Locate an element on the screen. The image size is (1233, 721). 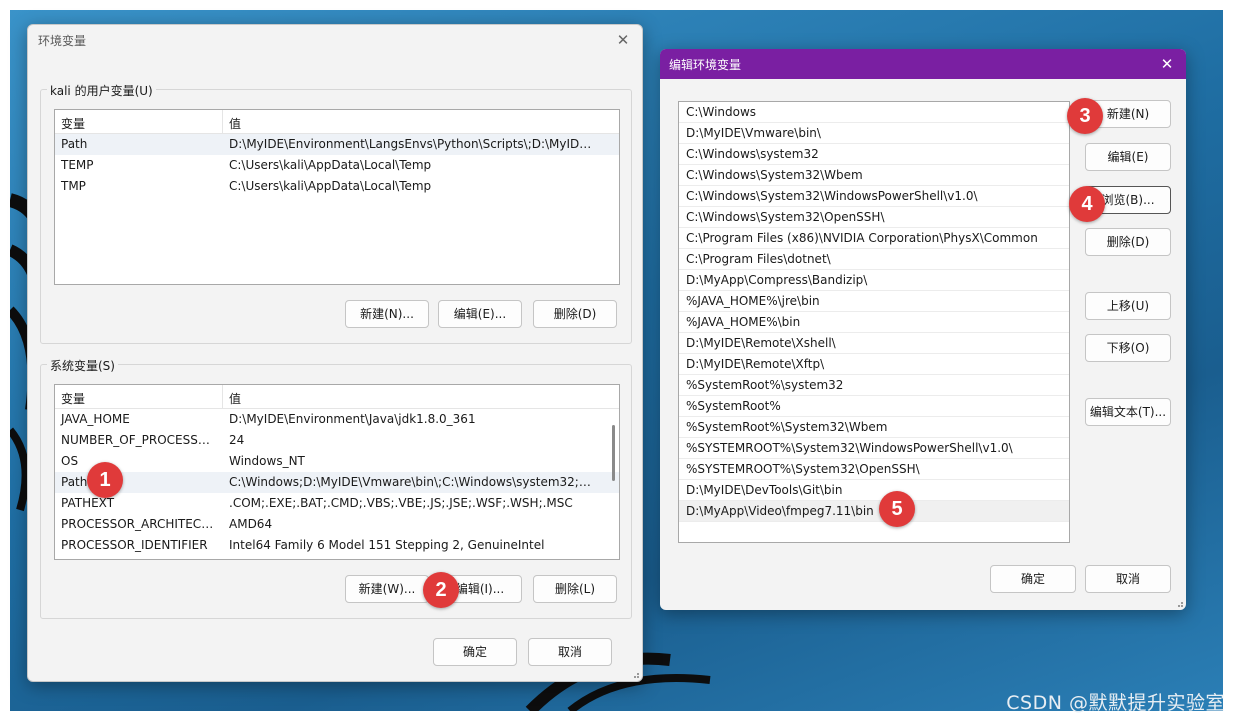
edit-cancel-button: 取消 is located at coordinates (1128, 579).